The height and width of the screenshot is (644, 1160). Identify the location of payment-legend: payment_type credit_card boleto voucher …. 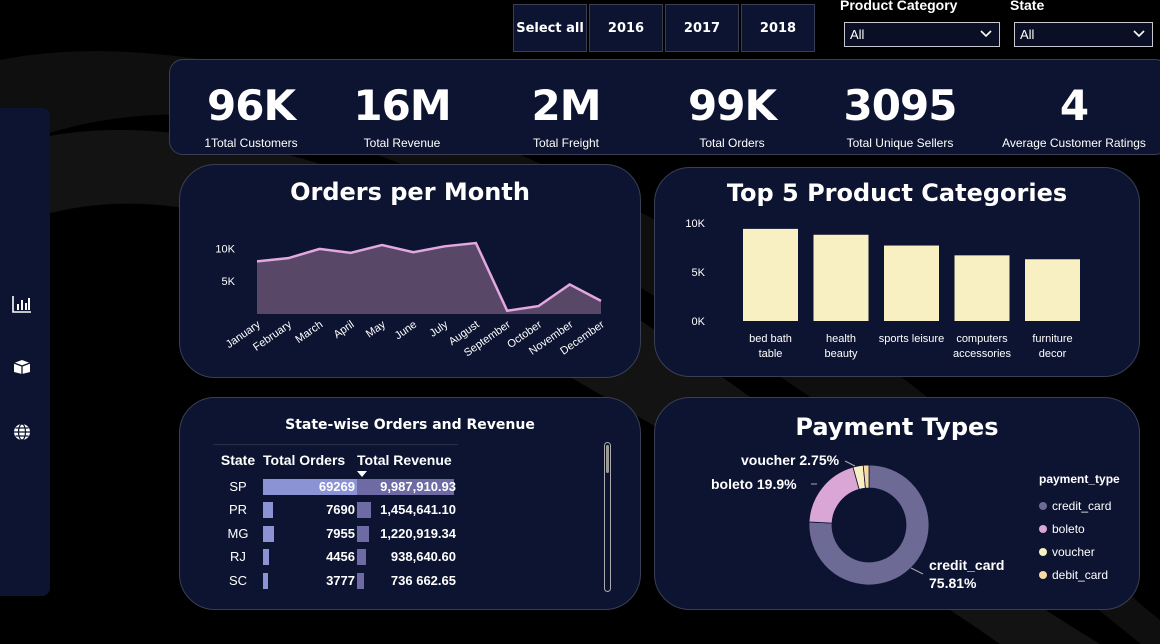
(1079, 529).